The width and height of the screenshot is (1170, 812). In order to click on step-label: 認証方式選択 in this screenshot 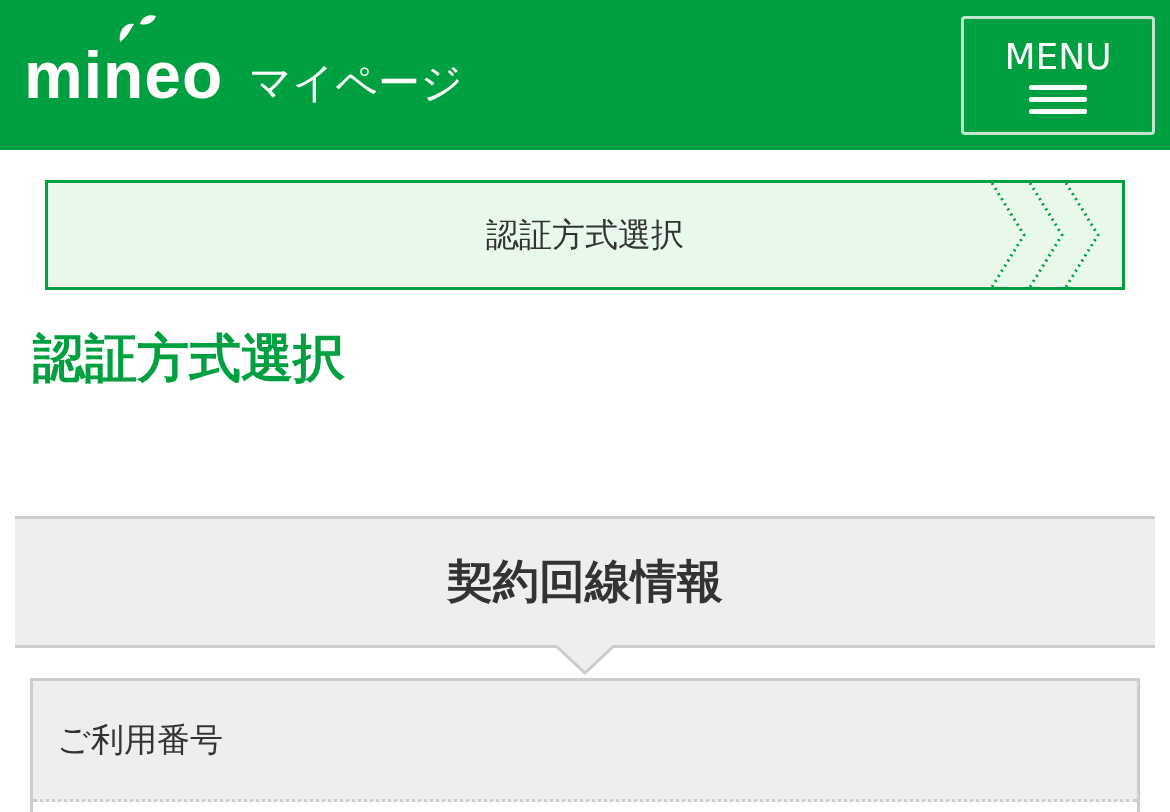, I will do `click(585, 234)`.